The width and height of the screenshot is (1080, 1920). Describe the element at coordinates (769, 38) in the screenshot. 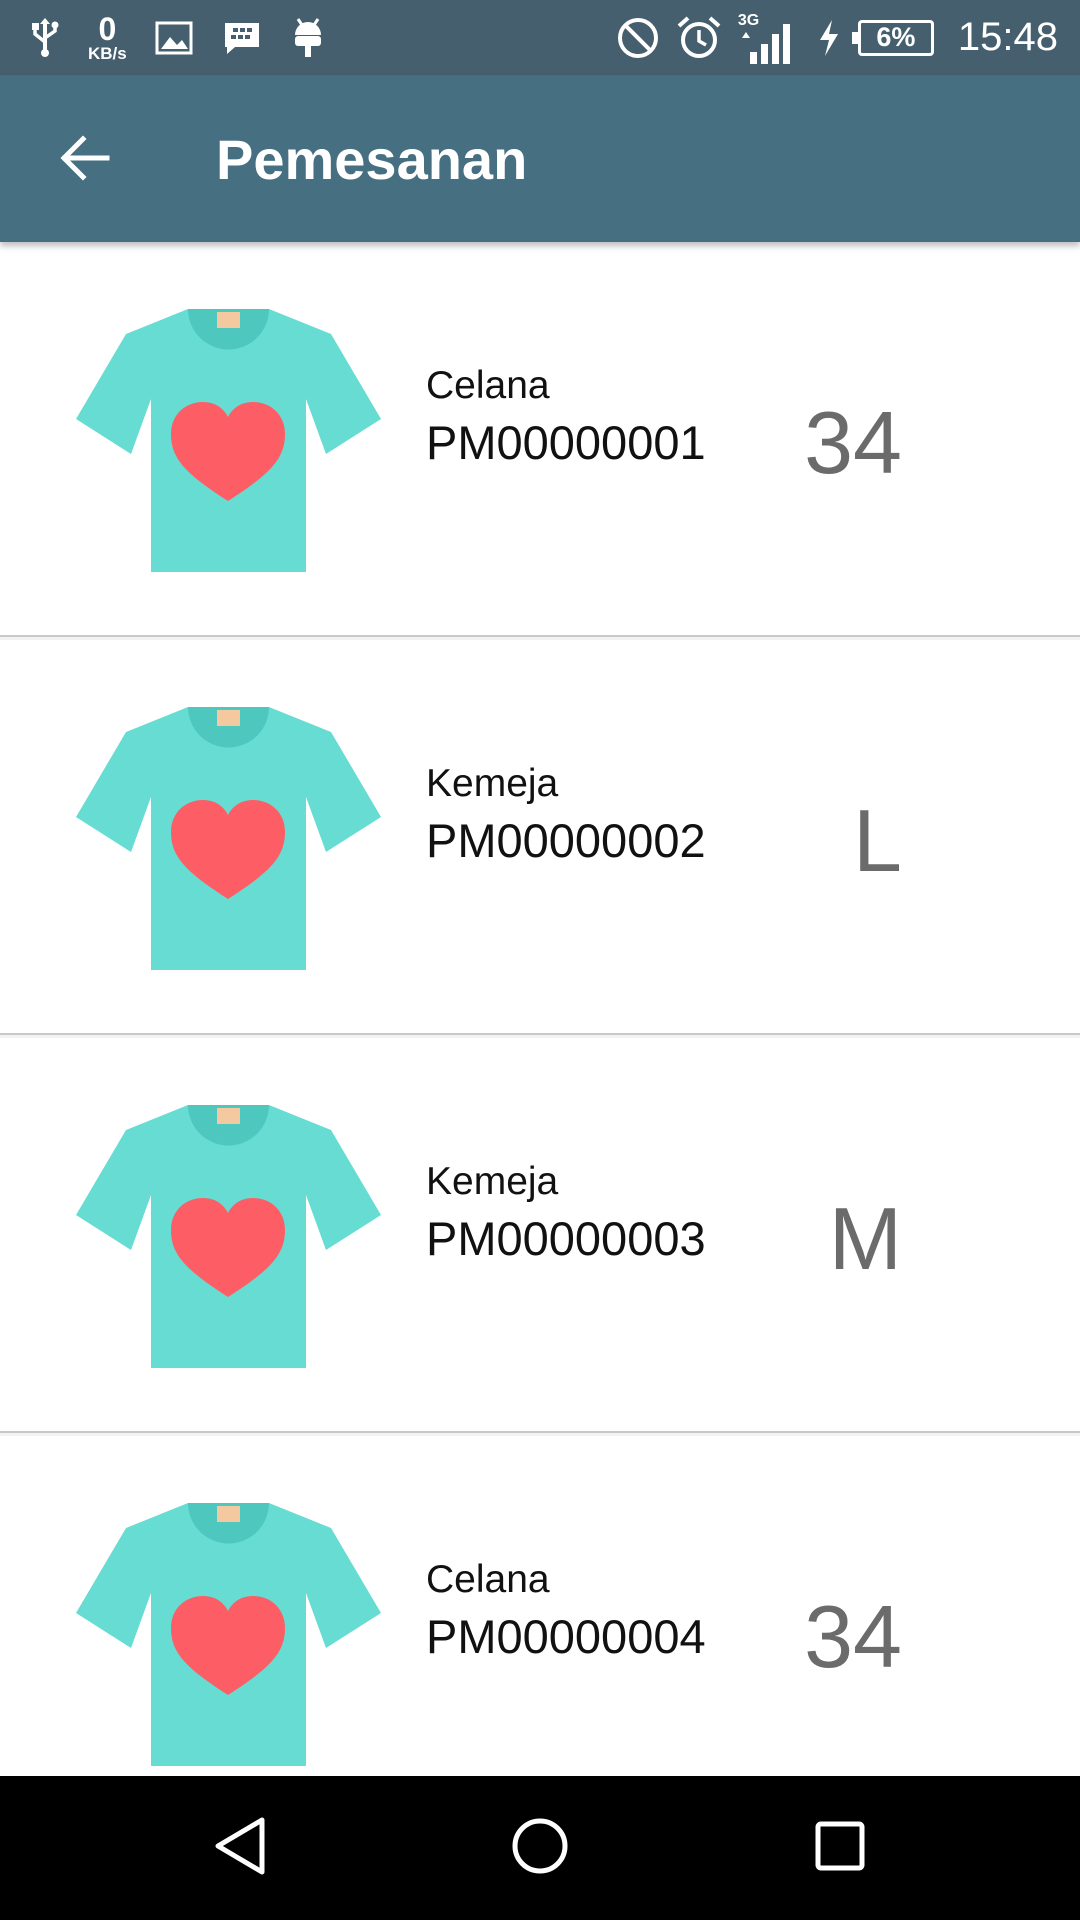

I see `signal-3g-icon: 3G` at that location.